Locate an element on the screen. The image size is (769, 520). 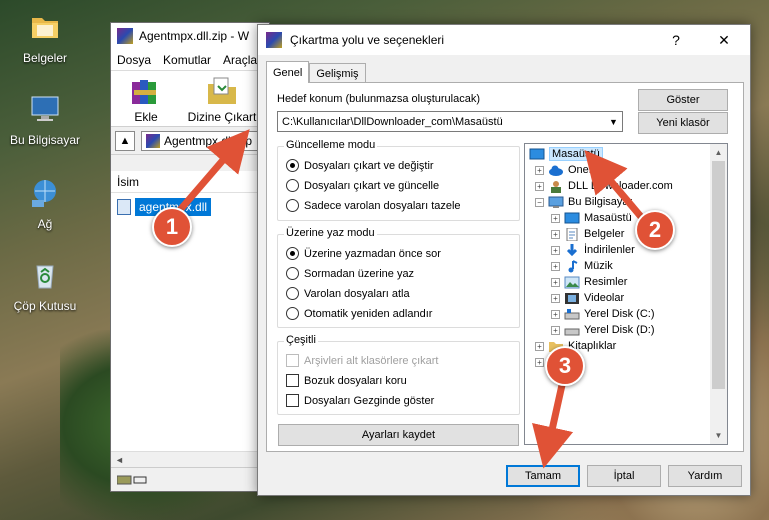
address-field: Agentmpx.dll.zip is located at coordinates (205, 140).